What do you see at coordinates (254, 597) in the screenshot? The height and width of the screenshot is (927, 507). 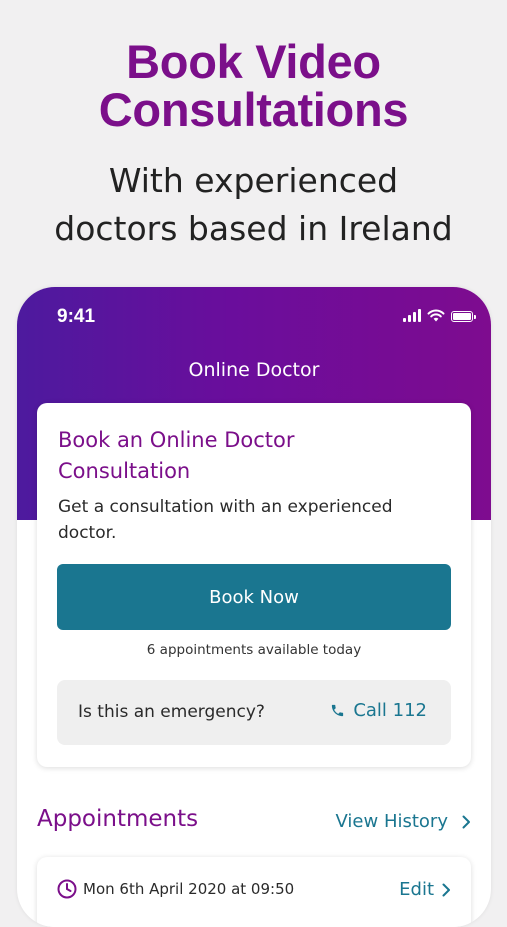 I see `book-now-button: Book Now` at bounding box center [254, 597].